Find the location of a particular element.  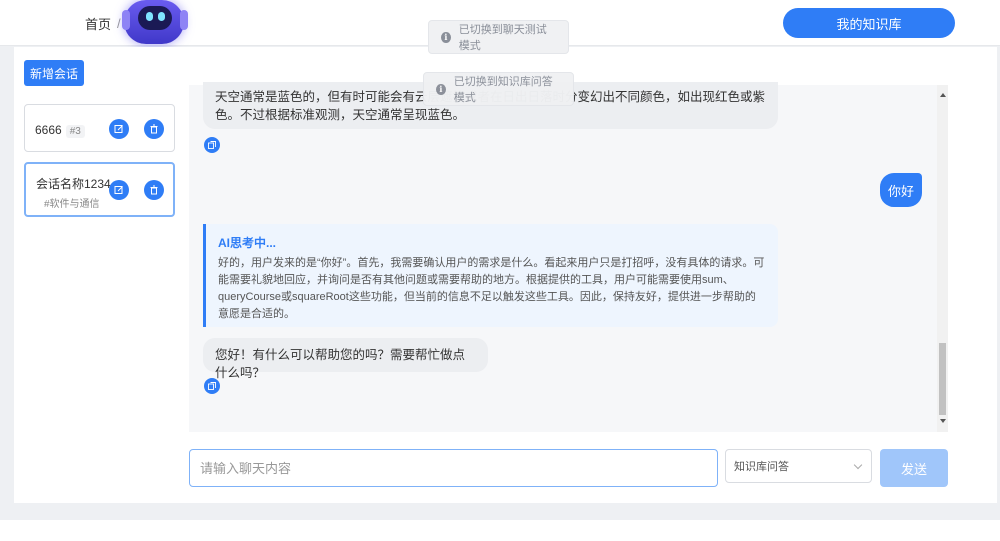

user-message: 你好 is located at coordinates (901, 190).